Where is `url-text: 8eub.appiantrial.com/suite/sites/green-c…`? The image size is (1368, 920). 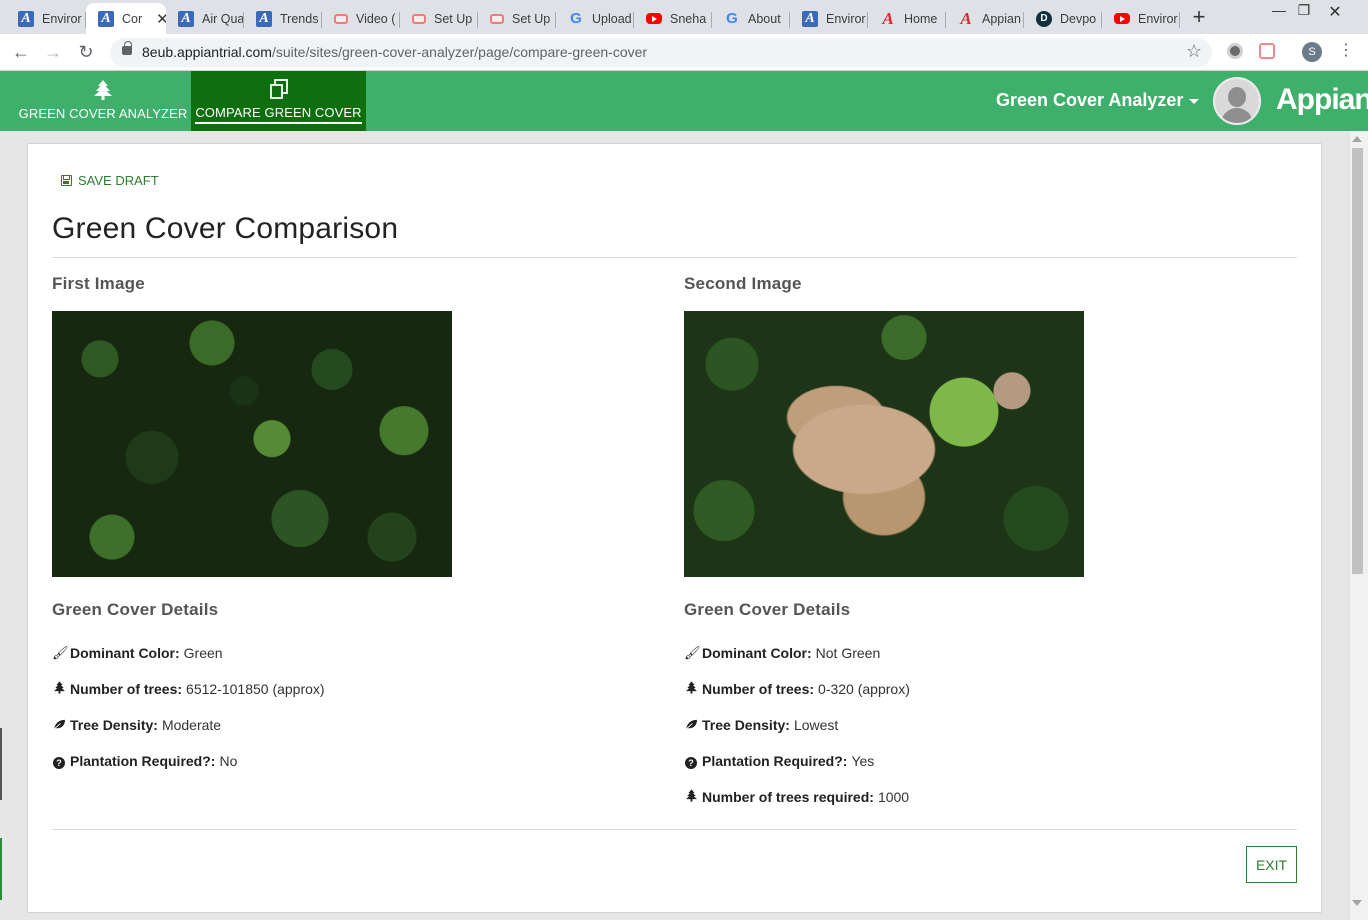 url-text: 8eub.appiantrial.com/suite/sites/green-c… is located at coordinates (395, 52).